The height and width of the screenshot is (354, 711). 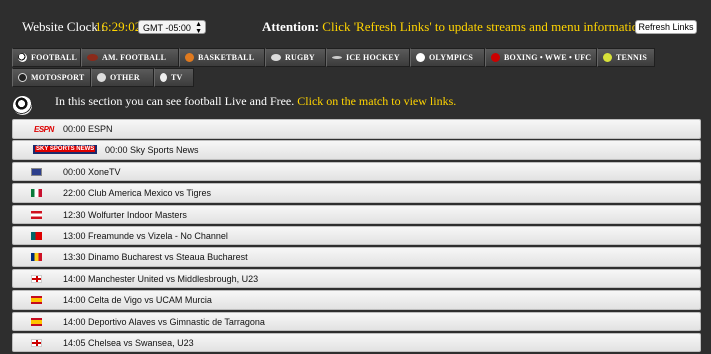 I want to click on nav-olympics: OLYMPICS, so click(x=447, y=57).